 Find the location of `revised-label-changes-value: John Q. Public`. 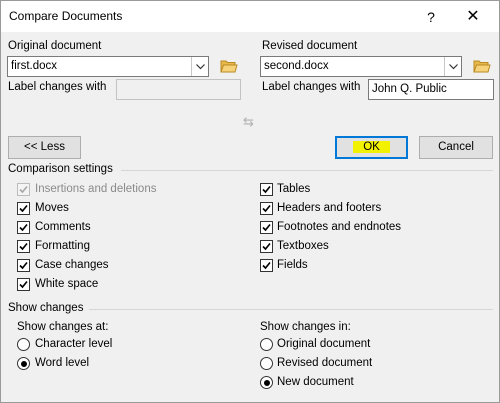

revised-label-changes-value: John Q. Public is located at coordinates (409, 89).